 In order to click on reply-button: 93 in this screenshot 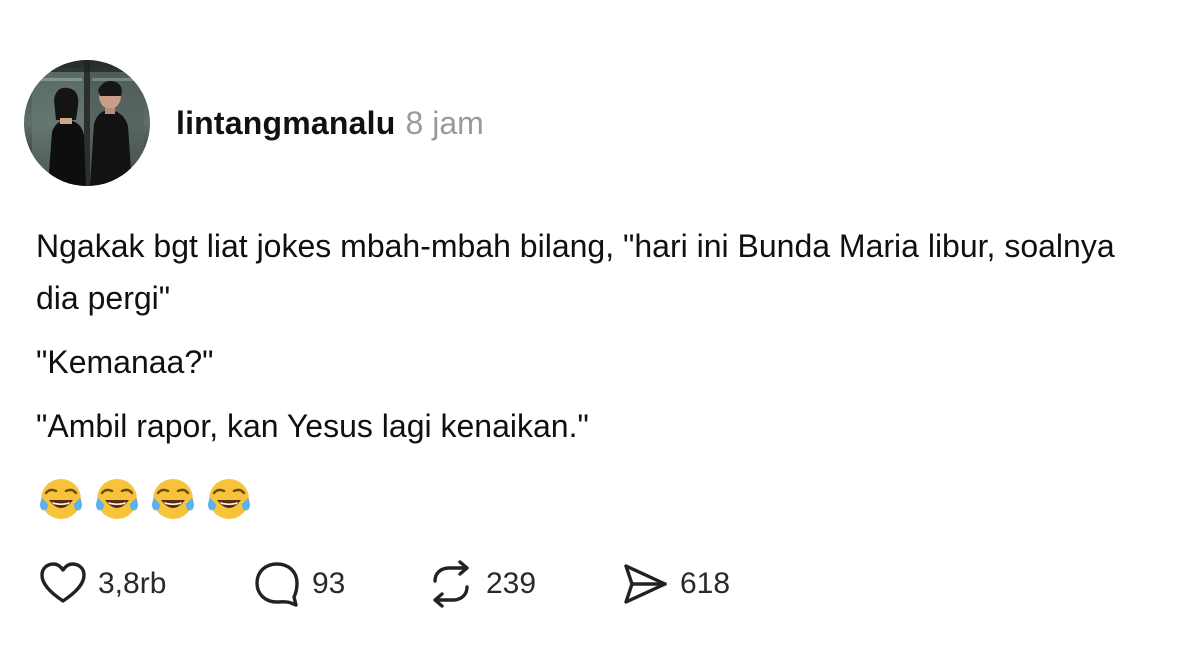, I will do `click(337, 584)`.